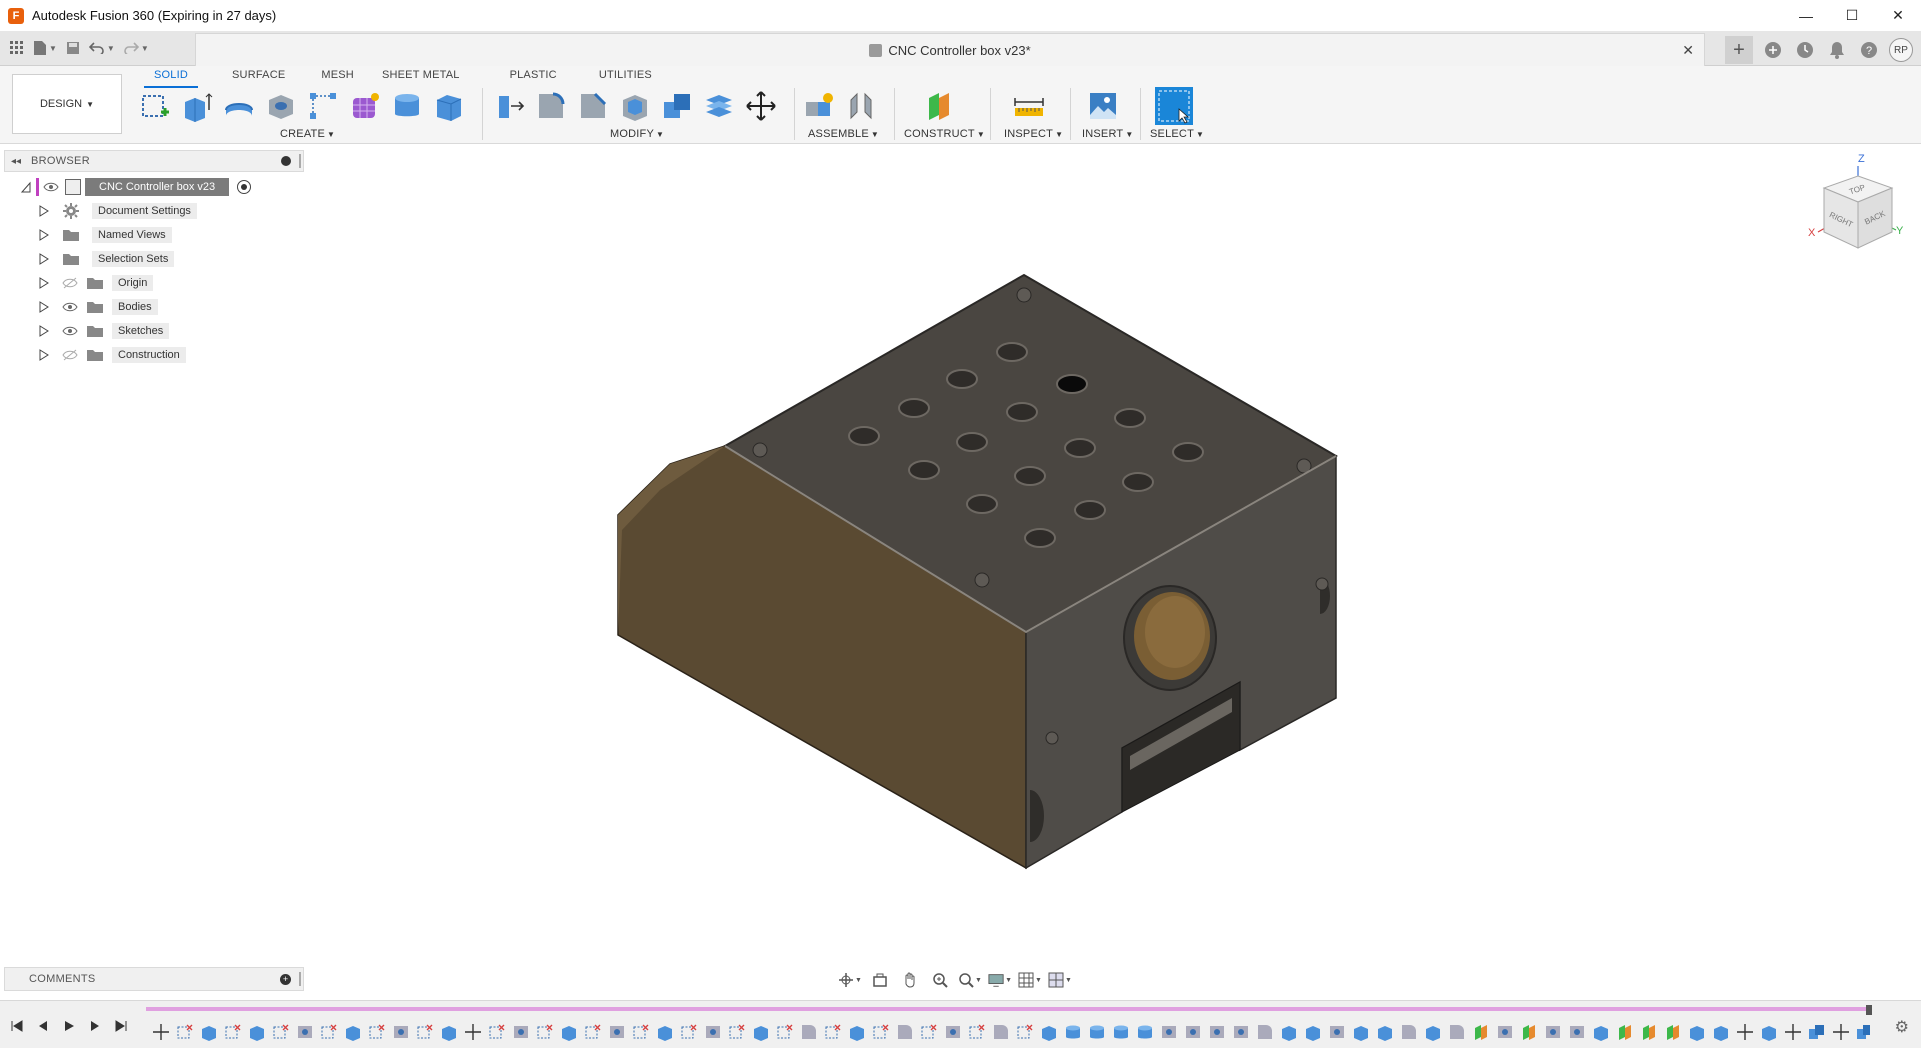 Image resolution: width=1921 pixels, height=1048 pixels. I want to click on tab-surface: SURFACE, so click(258, 76).